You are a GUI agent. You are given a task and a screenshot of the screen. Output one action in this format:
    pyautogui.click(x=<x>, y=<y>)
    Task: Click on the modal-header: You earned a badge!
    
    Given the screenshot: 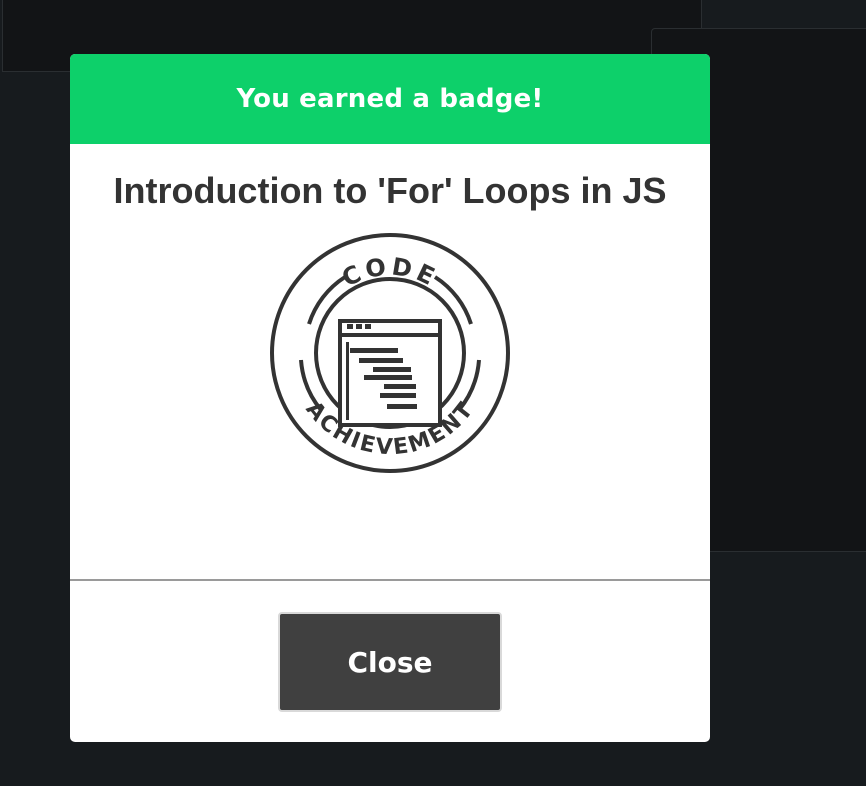 What is the action you would take?
    pyautogui.click(x=390, y=99)
    